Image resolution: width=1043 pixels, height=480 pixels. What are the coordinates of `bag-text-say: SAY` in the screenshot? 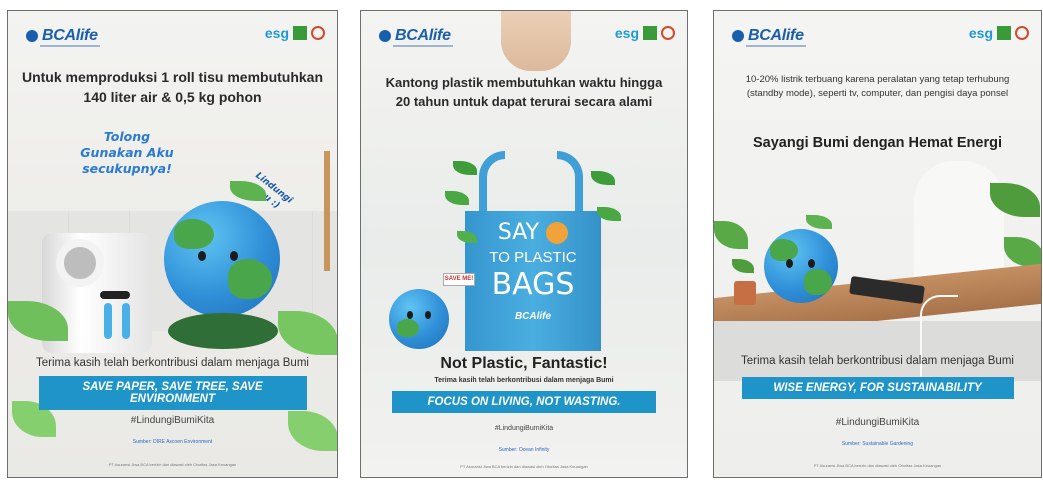 It's located at (518, 232).